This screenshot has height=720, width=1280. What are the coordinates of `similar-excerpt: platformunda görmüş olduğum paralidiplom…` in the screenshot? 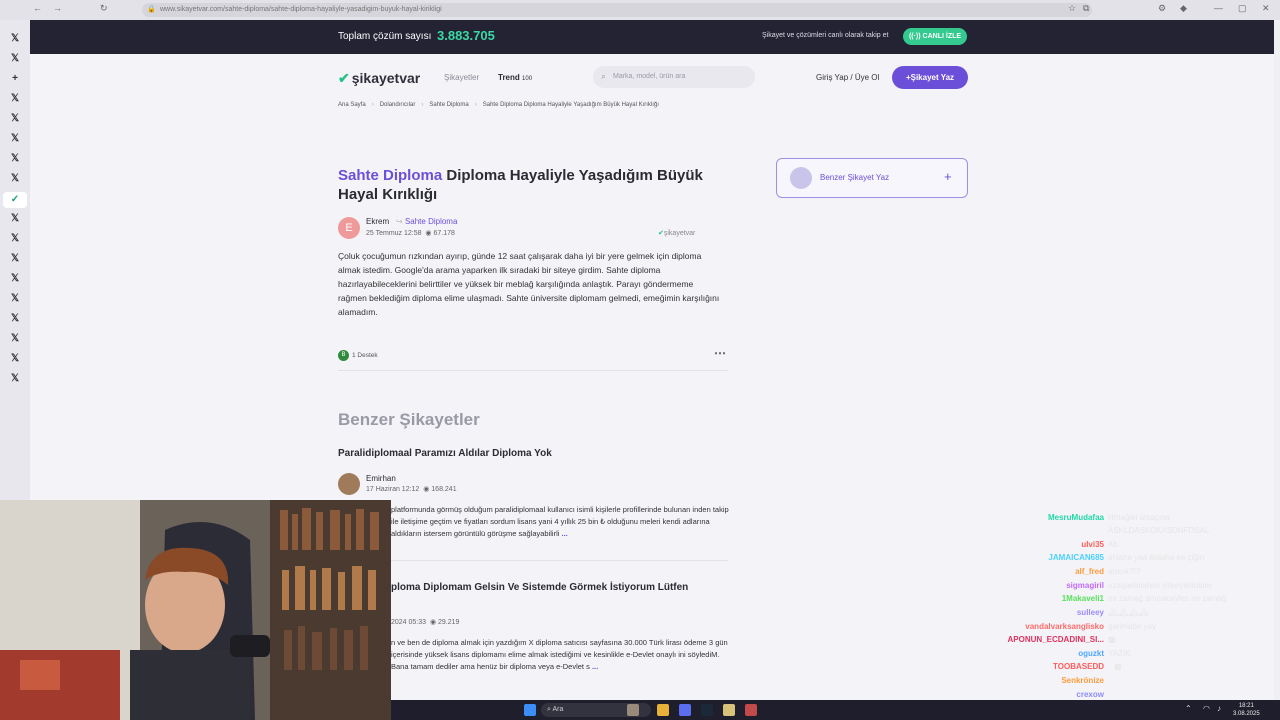 It's located at (561, 522).